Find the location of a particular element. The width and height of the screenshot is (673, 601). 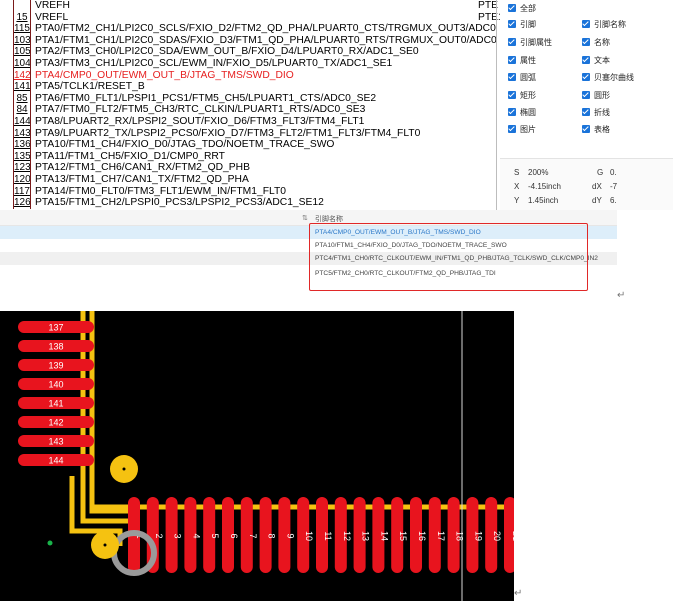

x-label: X is located at coordinates (517, 186).